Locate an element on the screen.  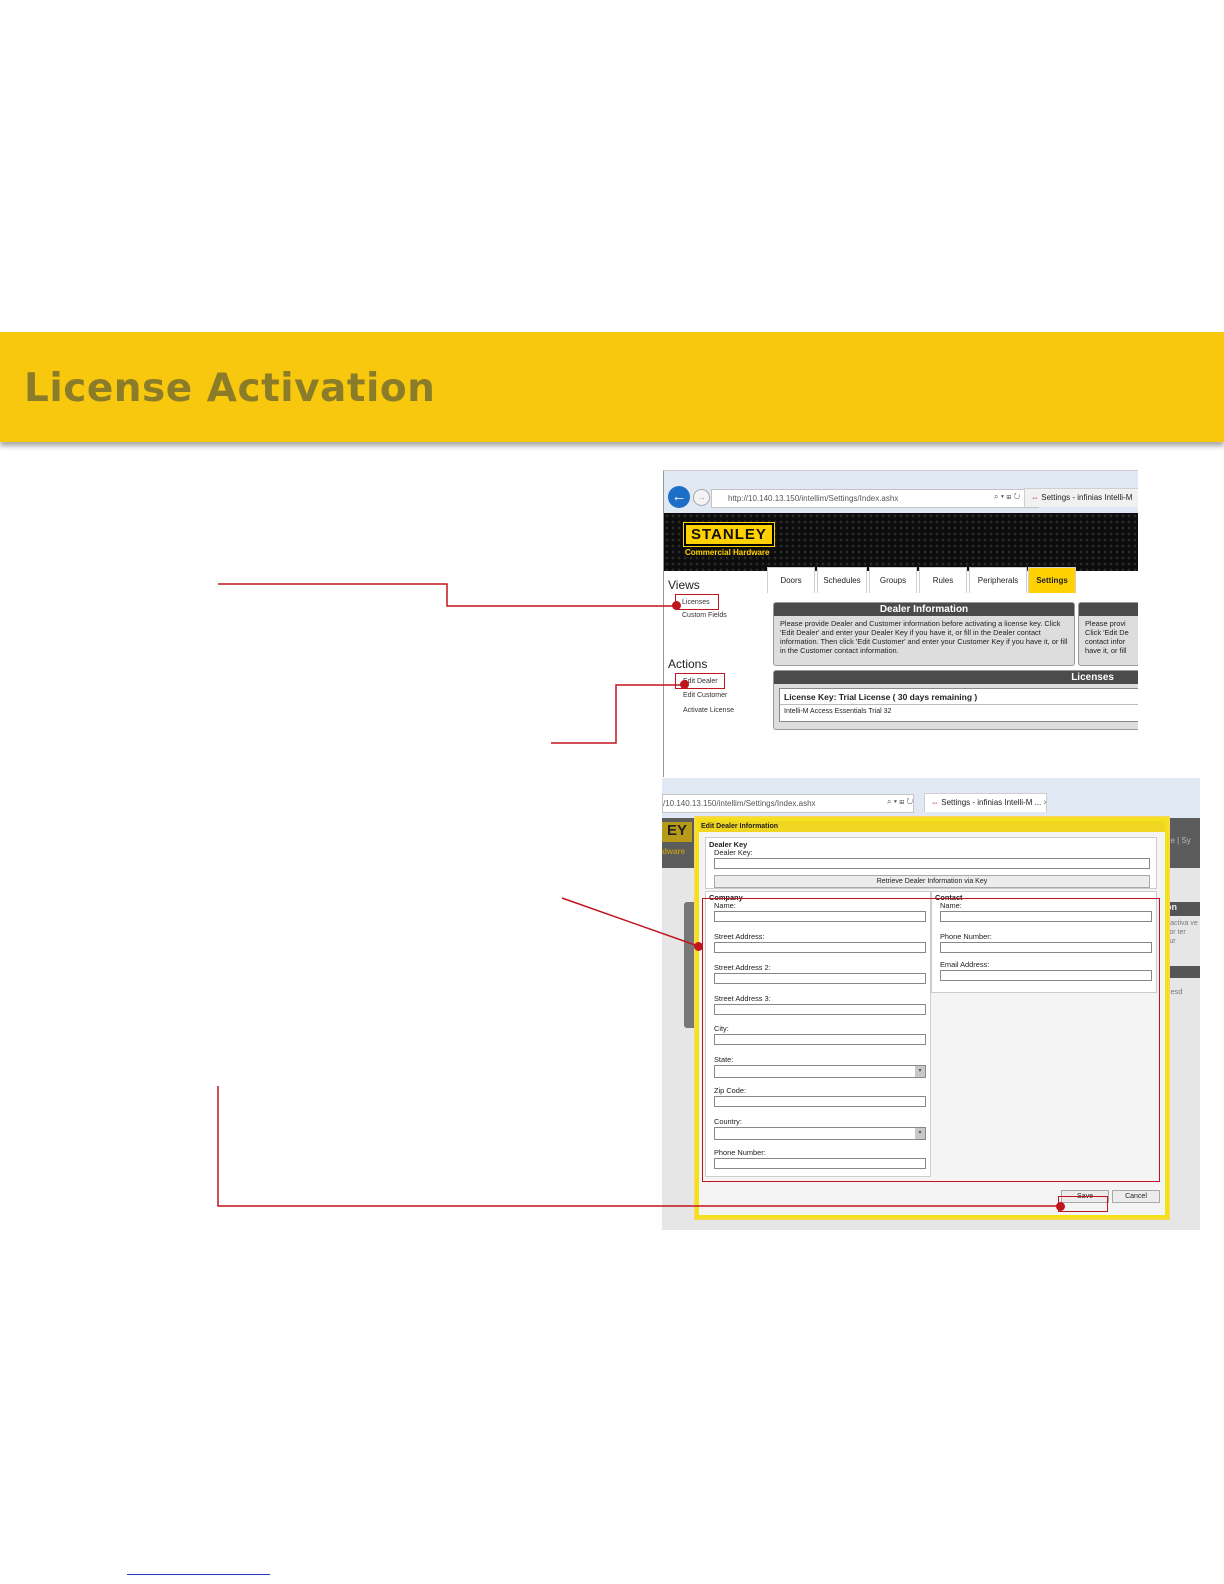
callout-dot-licenses is located at coordinates (676, 605).